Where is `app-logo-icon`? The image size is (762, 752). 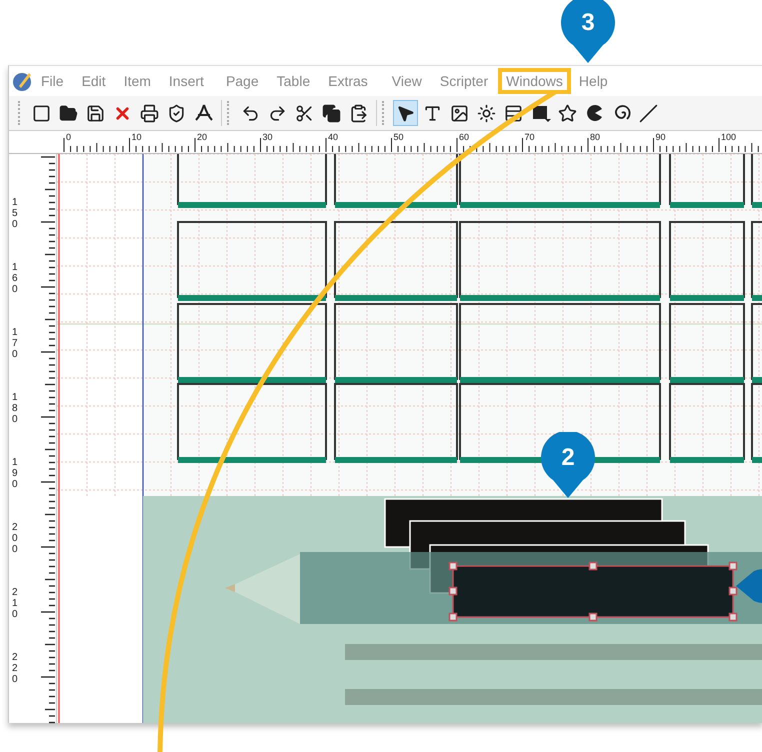
app-logo-icon is located at coordinates (22, 81).